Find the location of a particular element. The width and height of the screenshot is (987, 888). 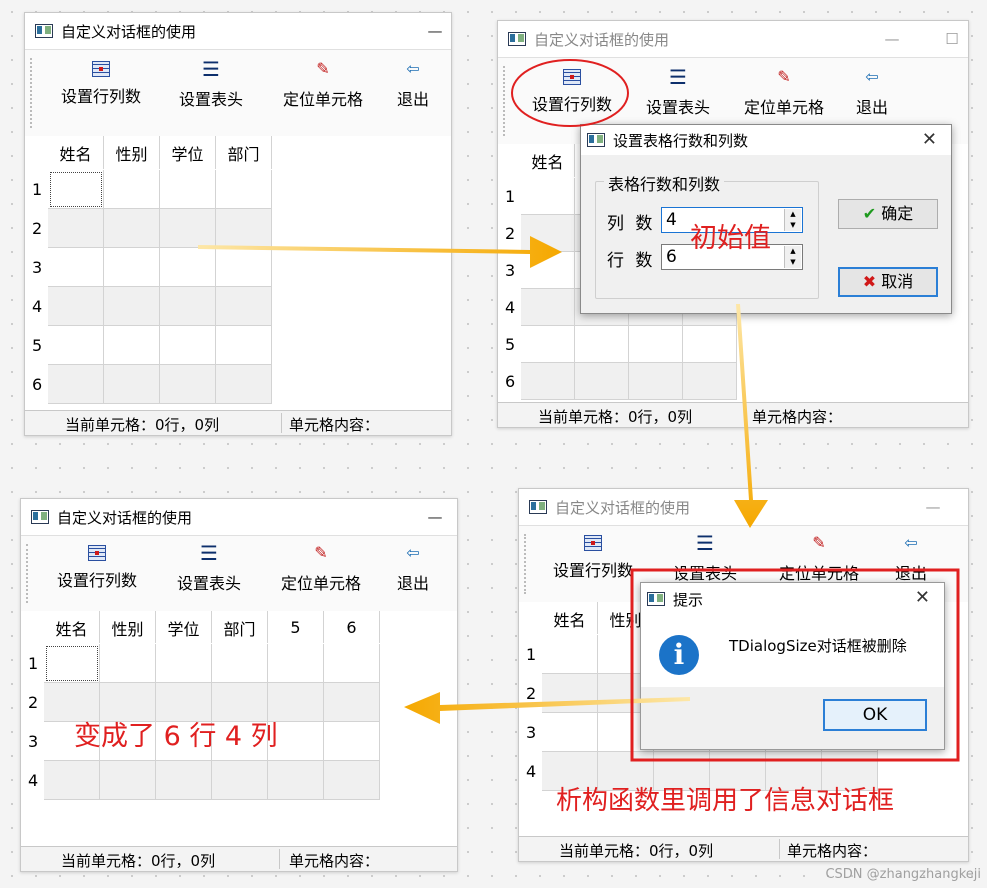

arrow-left is located at coordinates (547, 708).